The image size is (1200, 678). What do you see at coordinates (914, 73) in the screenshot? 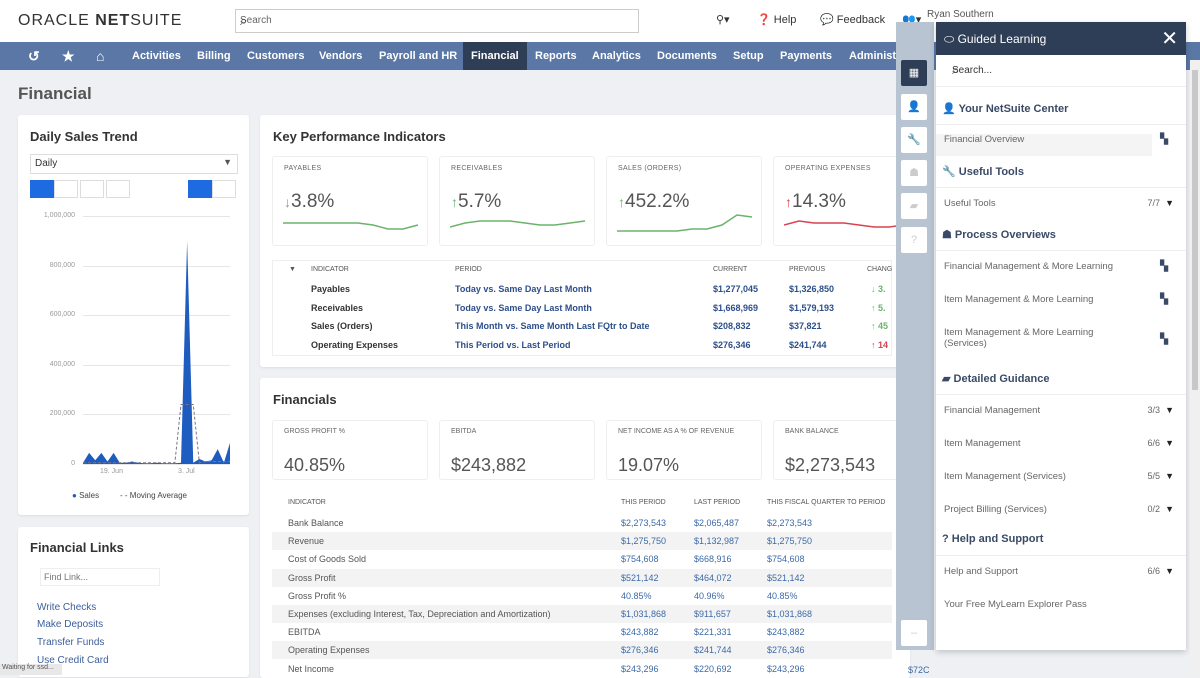
I see `grid-icon: ▦` at bounding box center [914, 73].